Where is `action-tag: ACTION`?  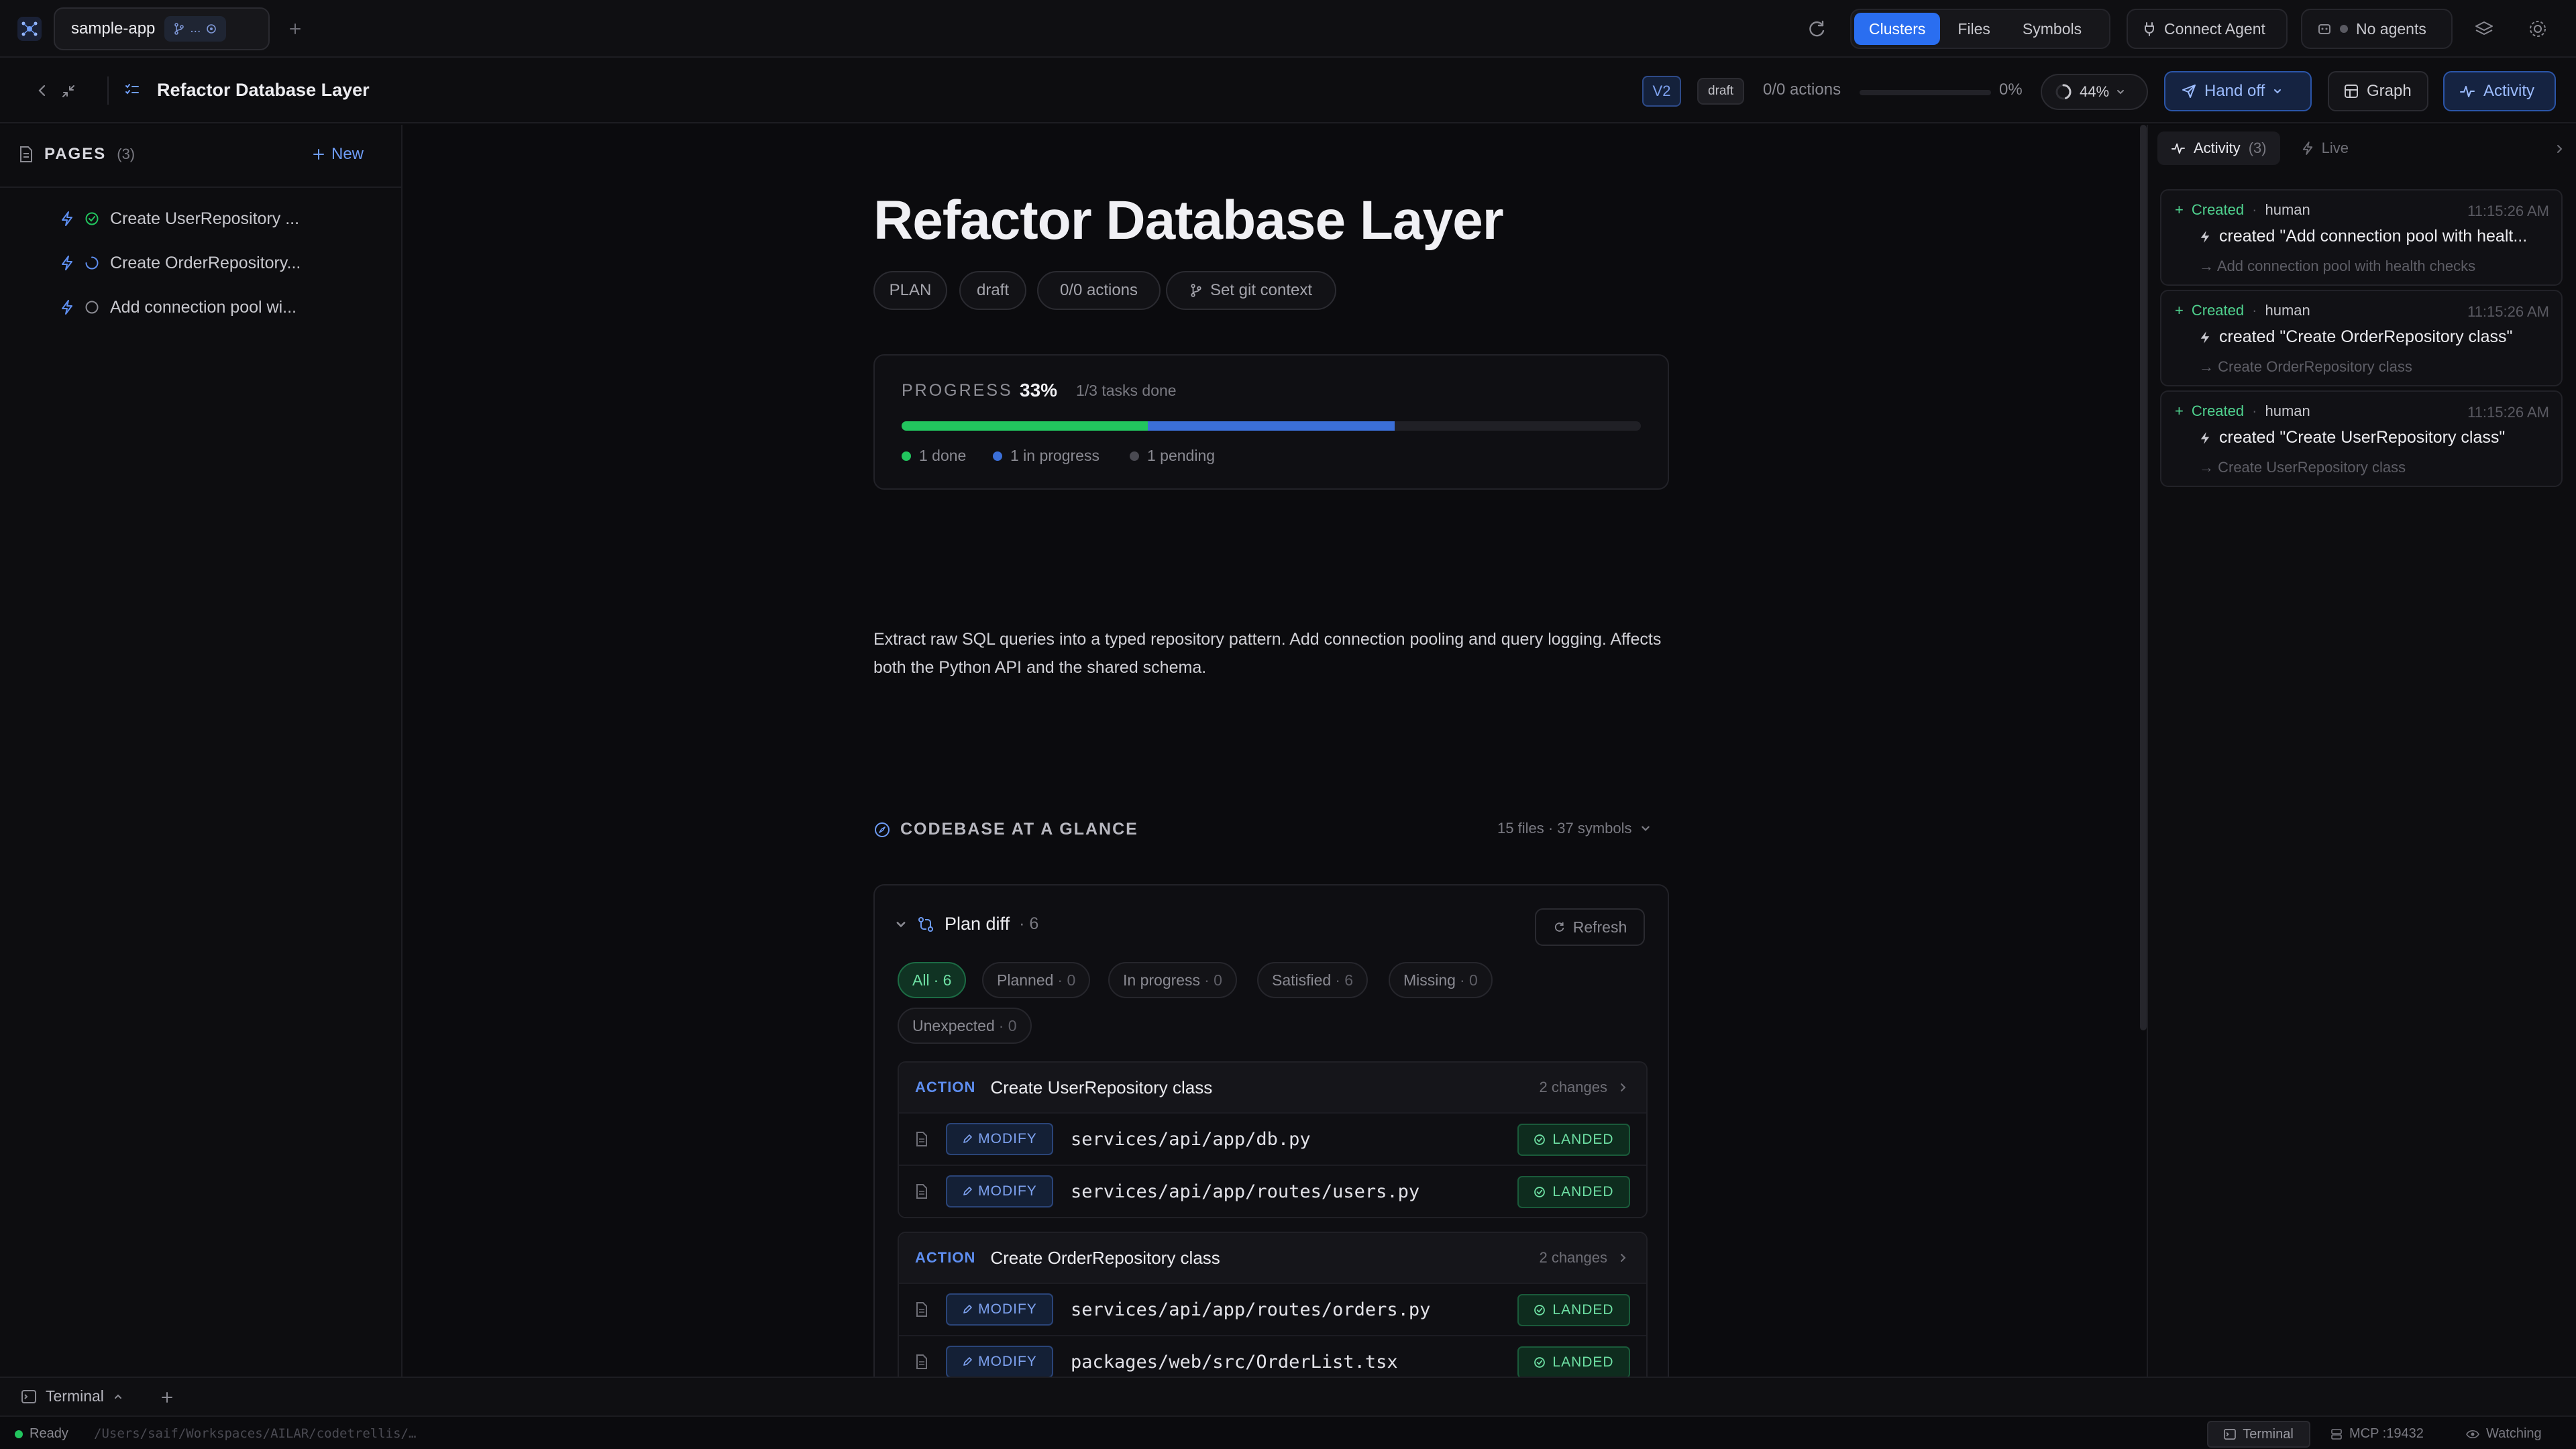 action-tag: ACTION is located at coordinates (945, 1087).